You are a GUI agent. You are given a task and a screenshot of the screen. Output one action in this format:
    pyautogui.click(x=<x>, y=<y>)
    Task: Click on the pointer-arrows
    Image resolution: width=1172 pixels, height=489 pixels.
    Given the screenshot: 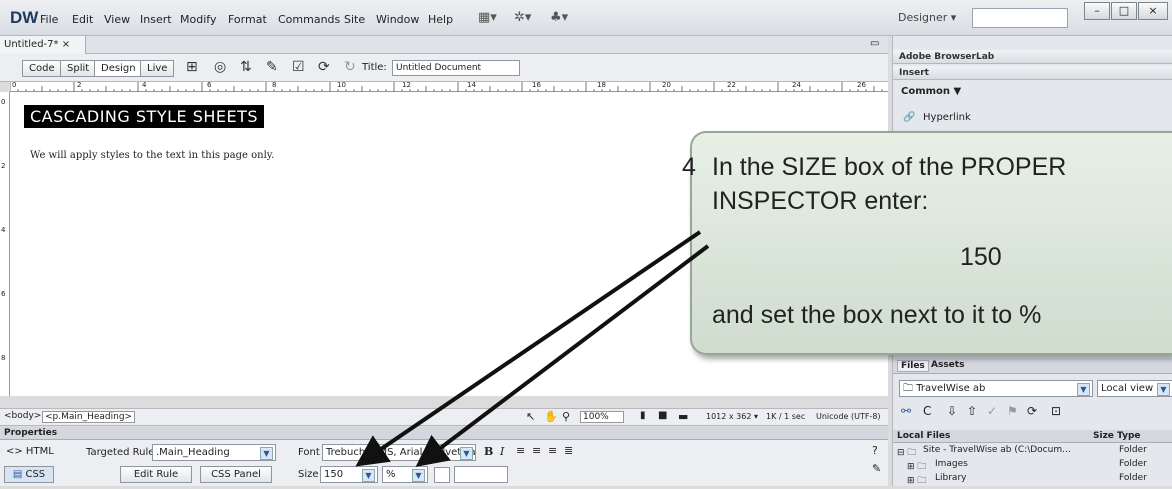 What is the action you would take?
    pyautogui.click(x=532, y=348)
    